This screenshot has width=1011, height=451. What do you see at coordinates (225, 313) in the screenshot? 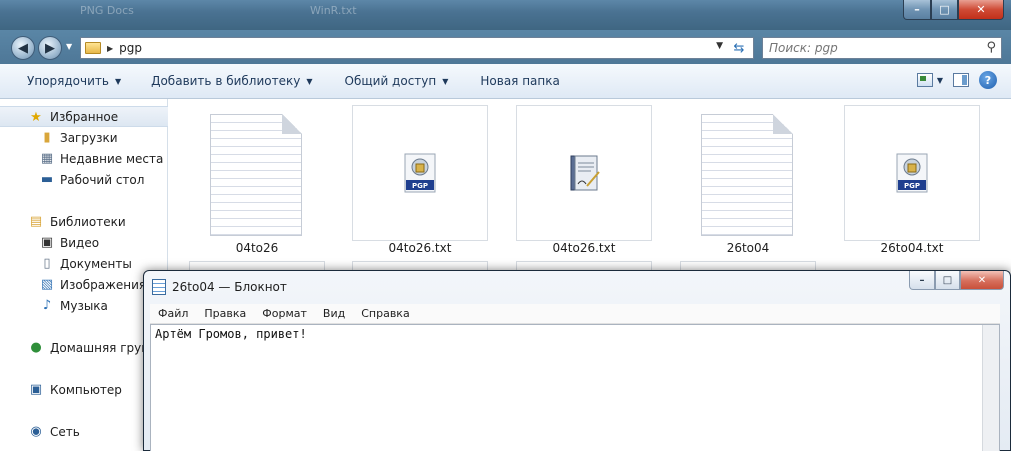
I see `menu-edit: Правка` at bounding box center [225, 313].